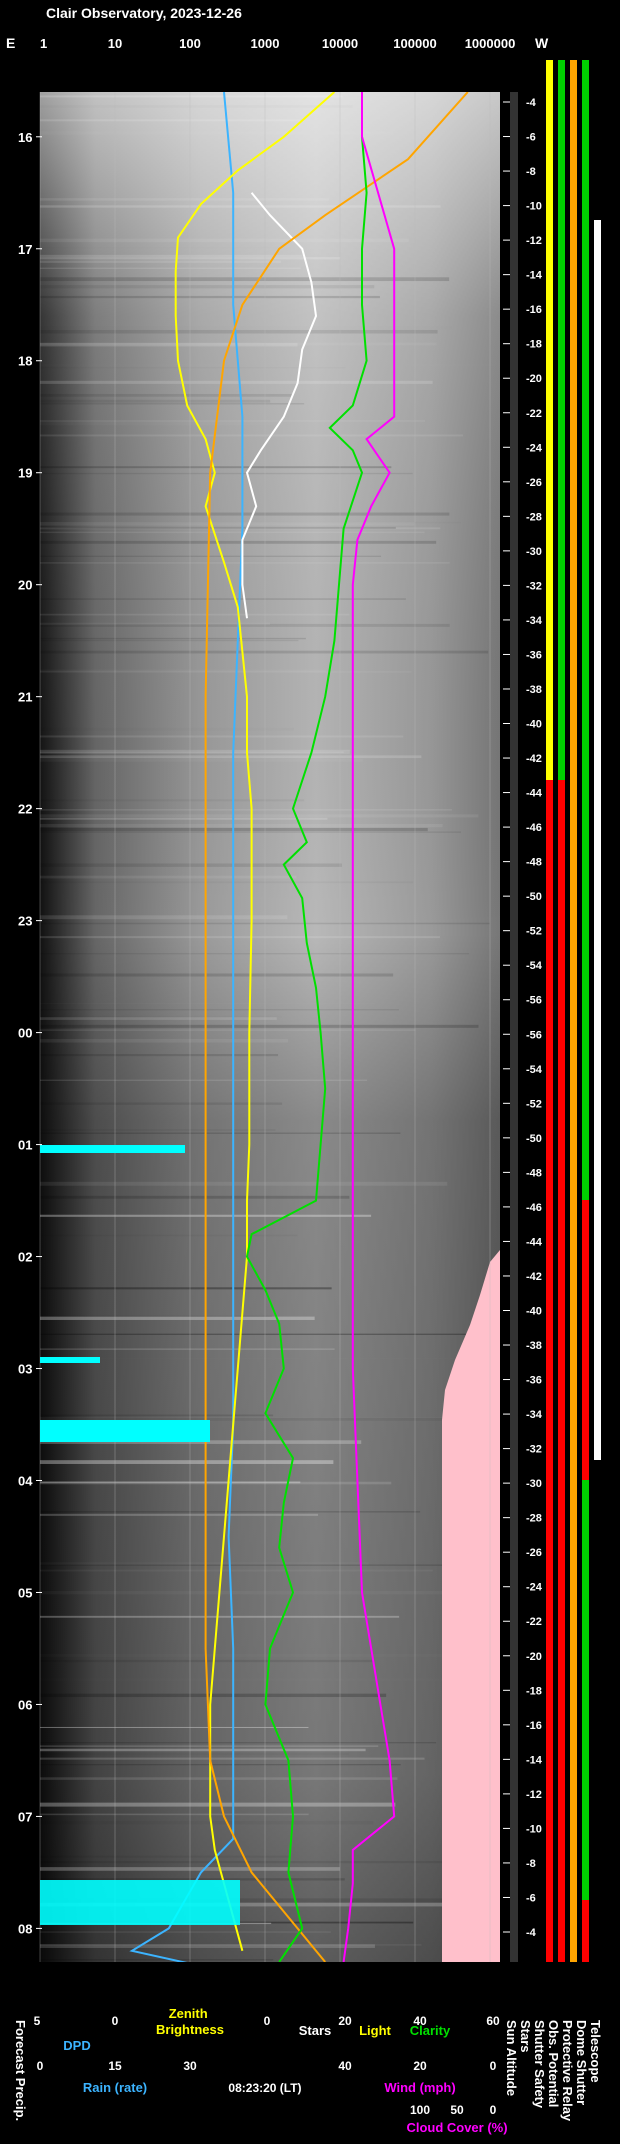 This screenshot has height=2144, width=620. What do you see at coordinates (534, 1622) in the screenshot?
I see `sun-altitude-label: -22` at bounding box center [534, 1622].